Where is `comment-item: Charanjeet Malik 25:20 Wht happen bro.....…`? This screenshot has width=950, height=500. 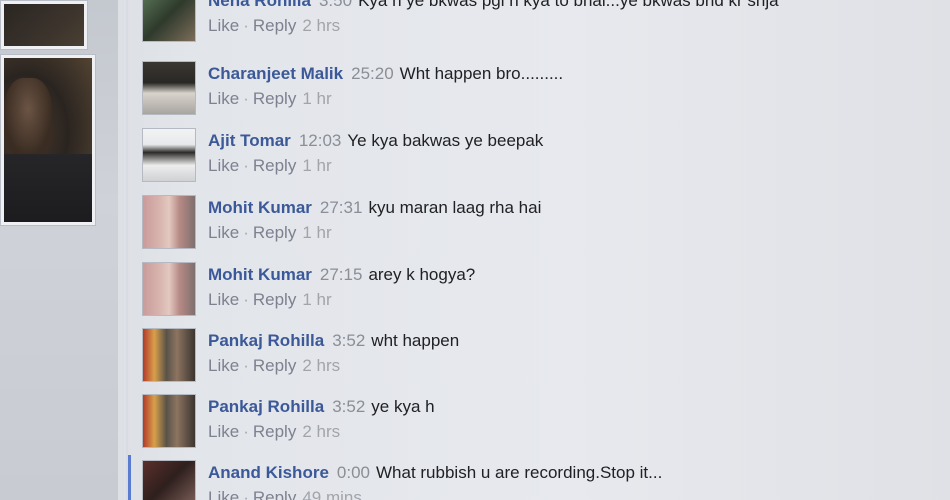
comment-item: Charanjeet Malik 25:20 Wht happen bro.....… is located at coordinates (538, 91).